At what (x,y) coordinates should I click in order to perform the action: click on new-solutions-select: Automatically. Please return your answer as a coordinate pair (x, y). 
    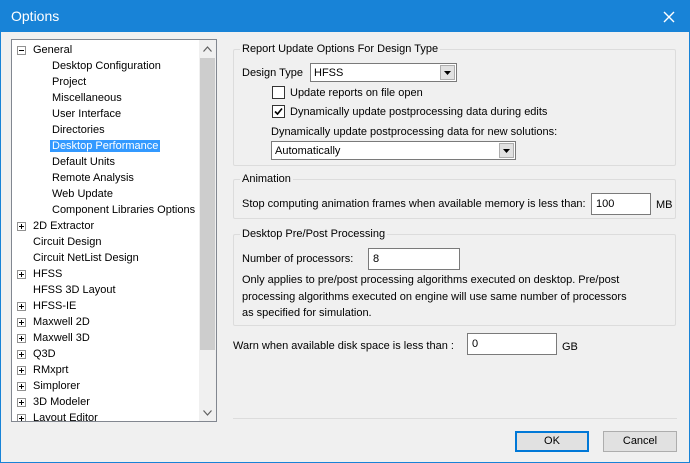
    Looking at the image, I should click on (393, 150).